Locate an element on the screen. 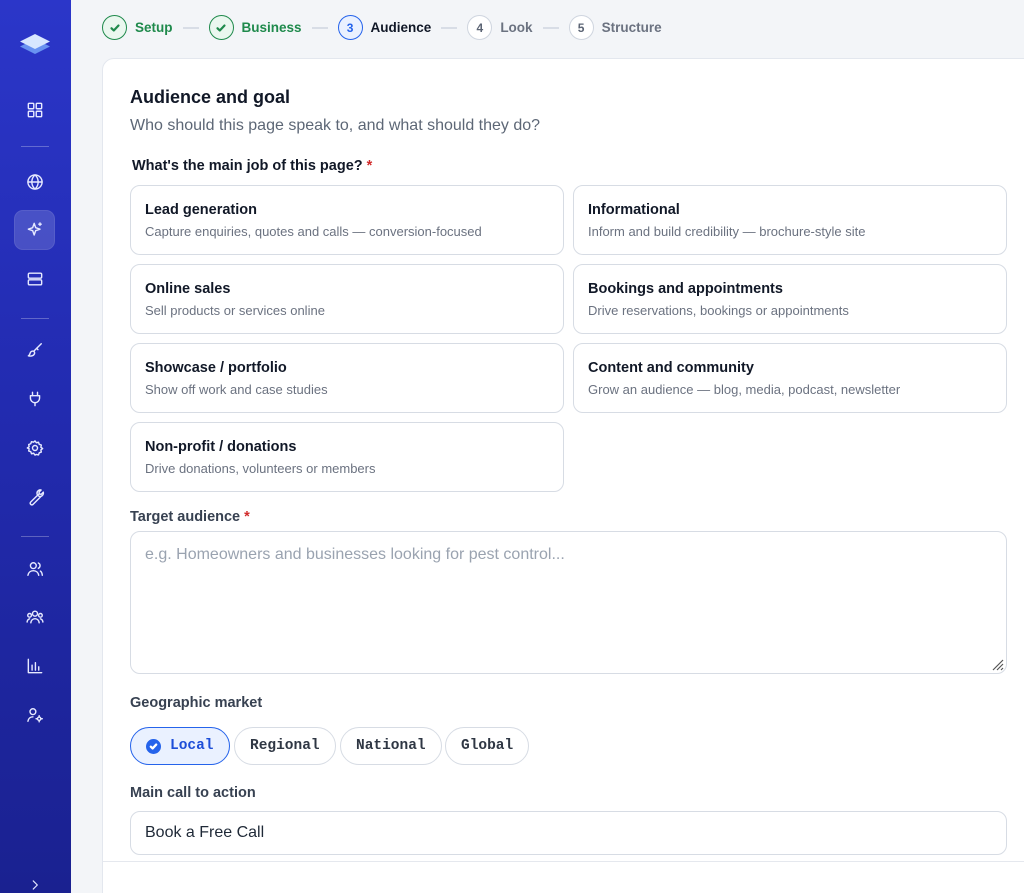  sidebar-item-team is located at coordinates (34, 617).